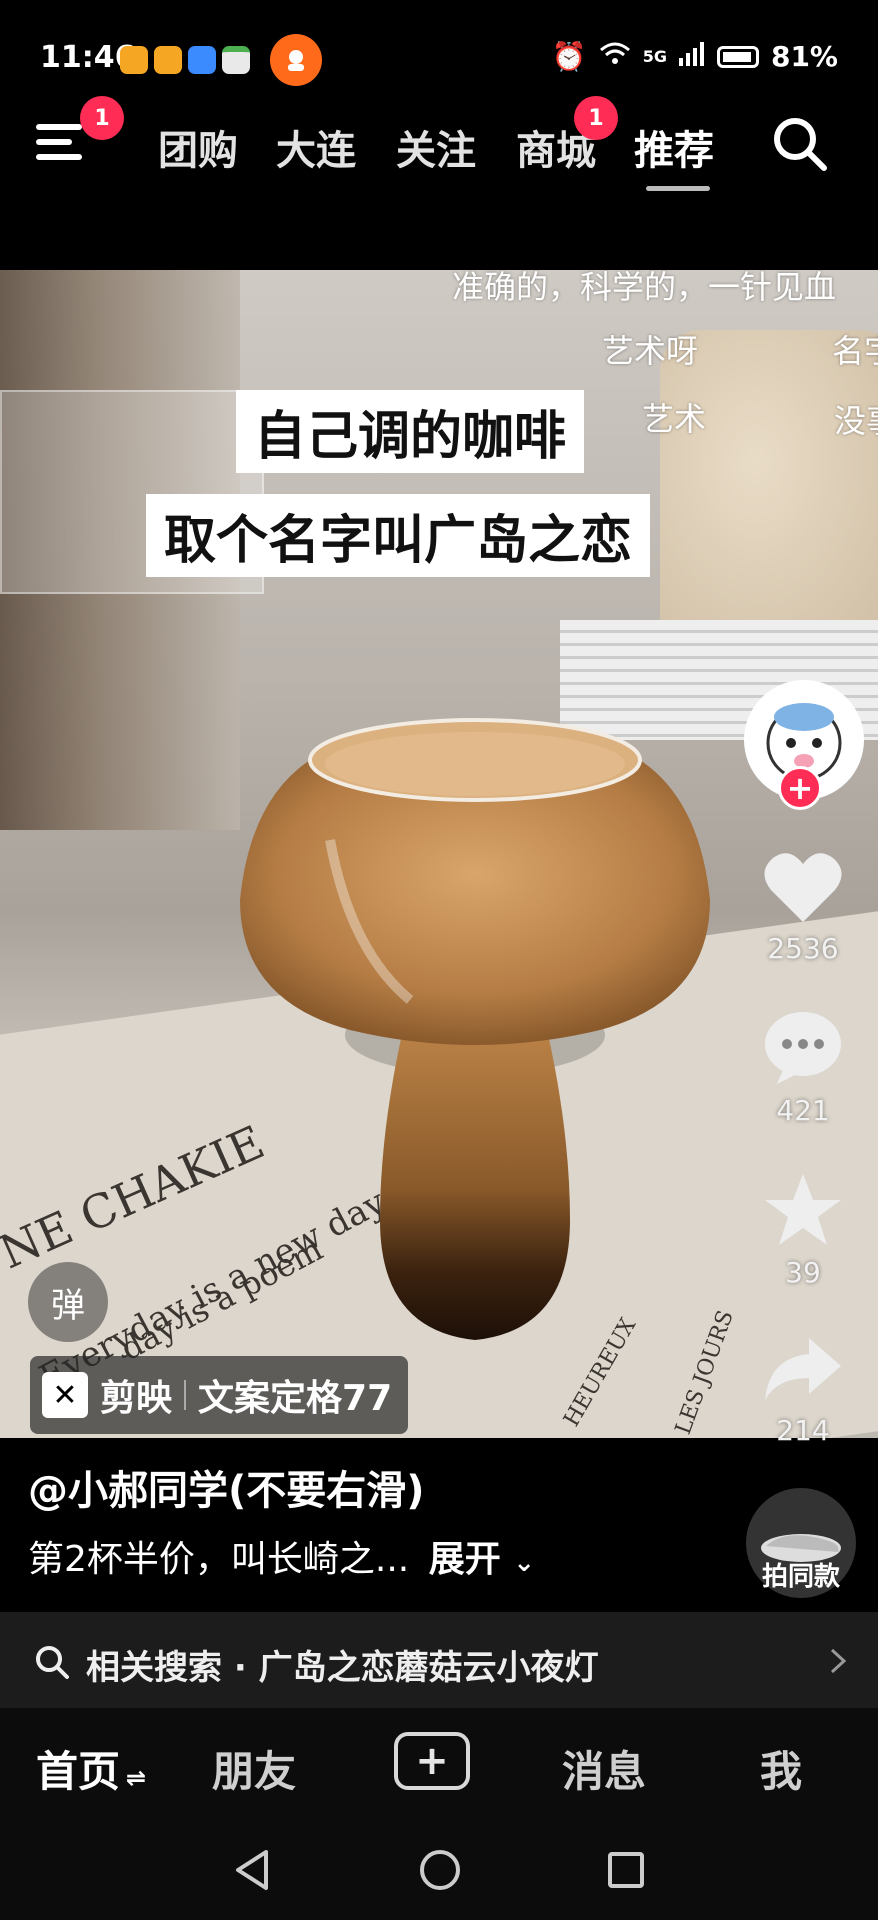 This screenshot has width=878, height=1920. I want to click on message-app-icon, so click(202, 60).